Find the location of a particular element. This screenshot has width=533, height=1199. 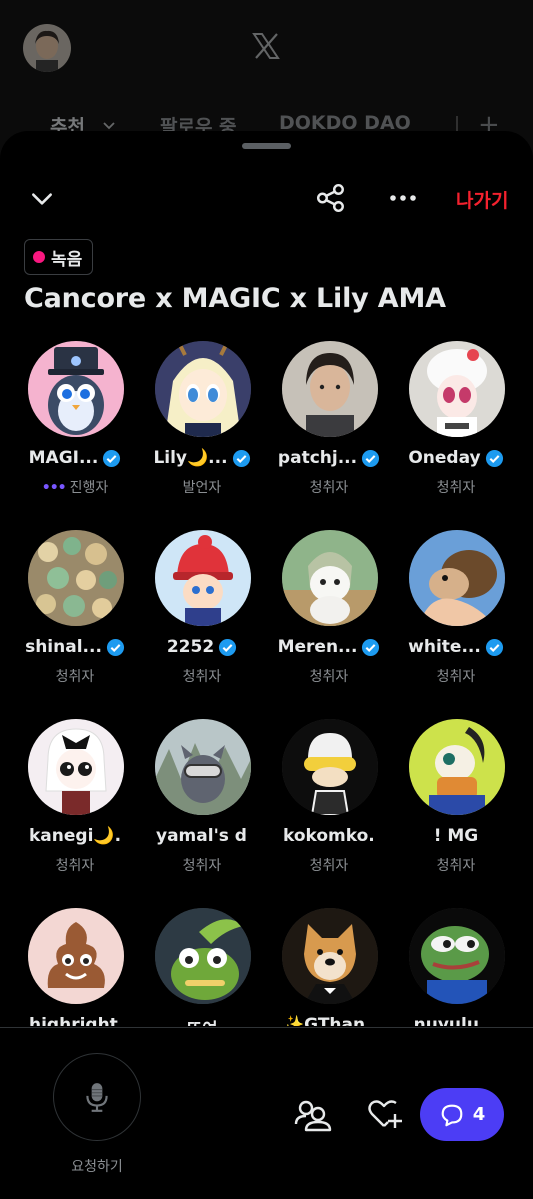

heart-plus-icon is located at coordinates (385, 1114).